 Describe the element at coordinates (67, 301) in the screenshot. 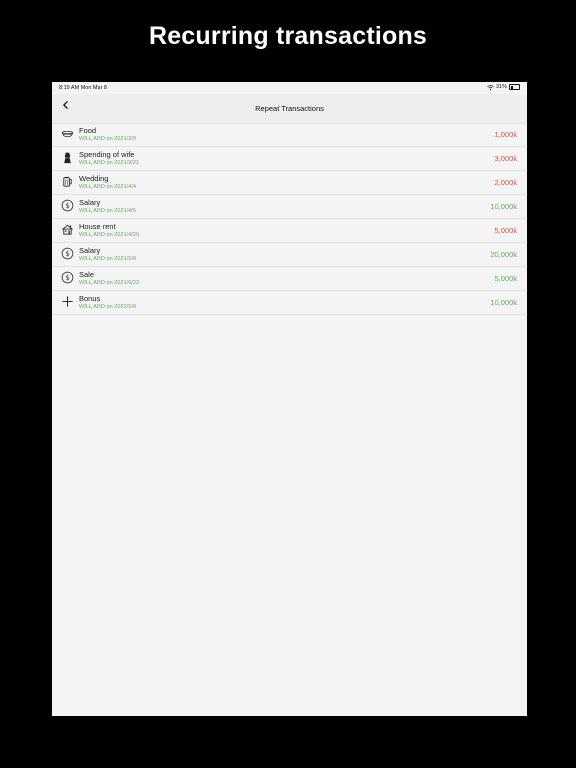

I see `plus-icon` at that location.